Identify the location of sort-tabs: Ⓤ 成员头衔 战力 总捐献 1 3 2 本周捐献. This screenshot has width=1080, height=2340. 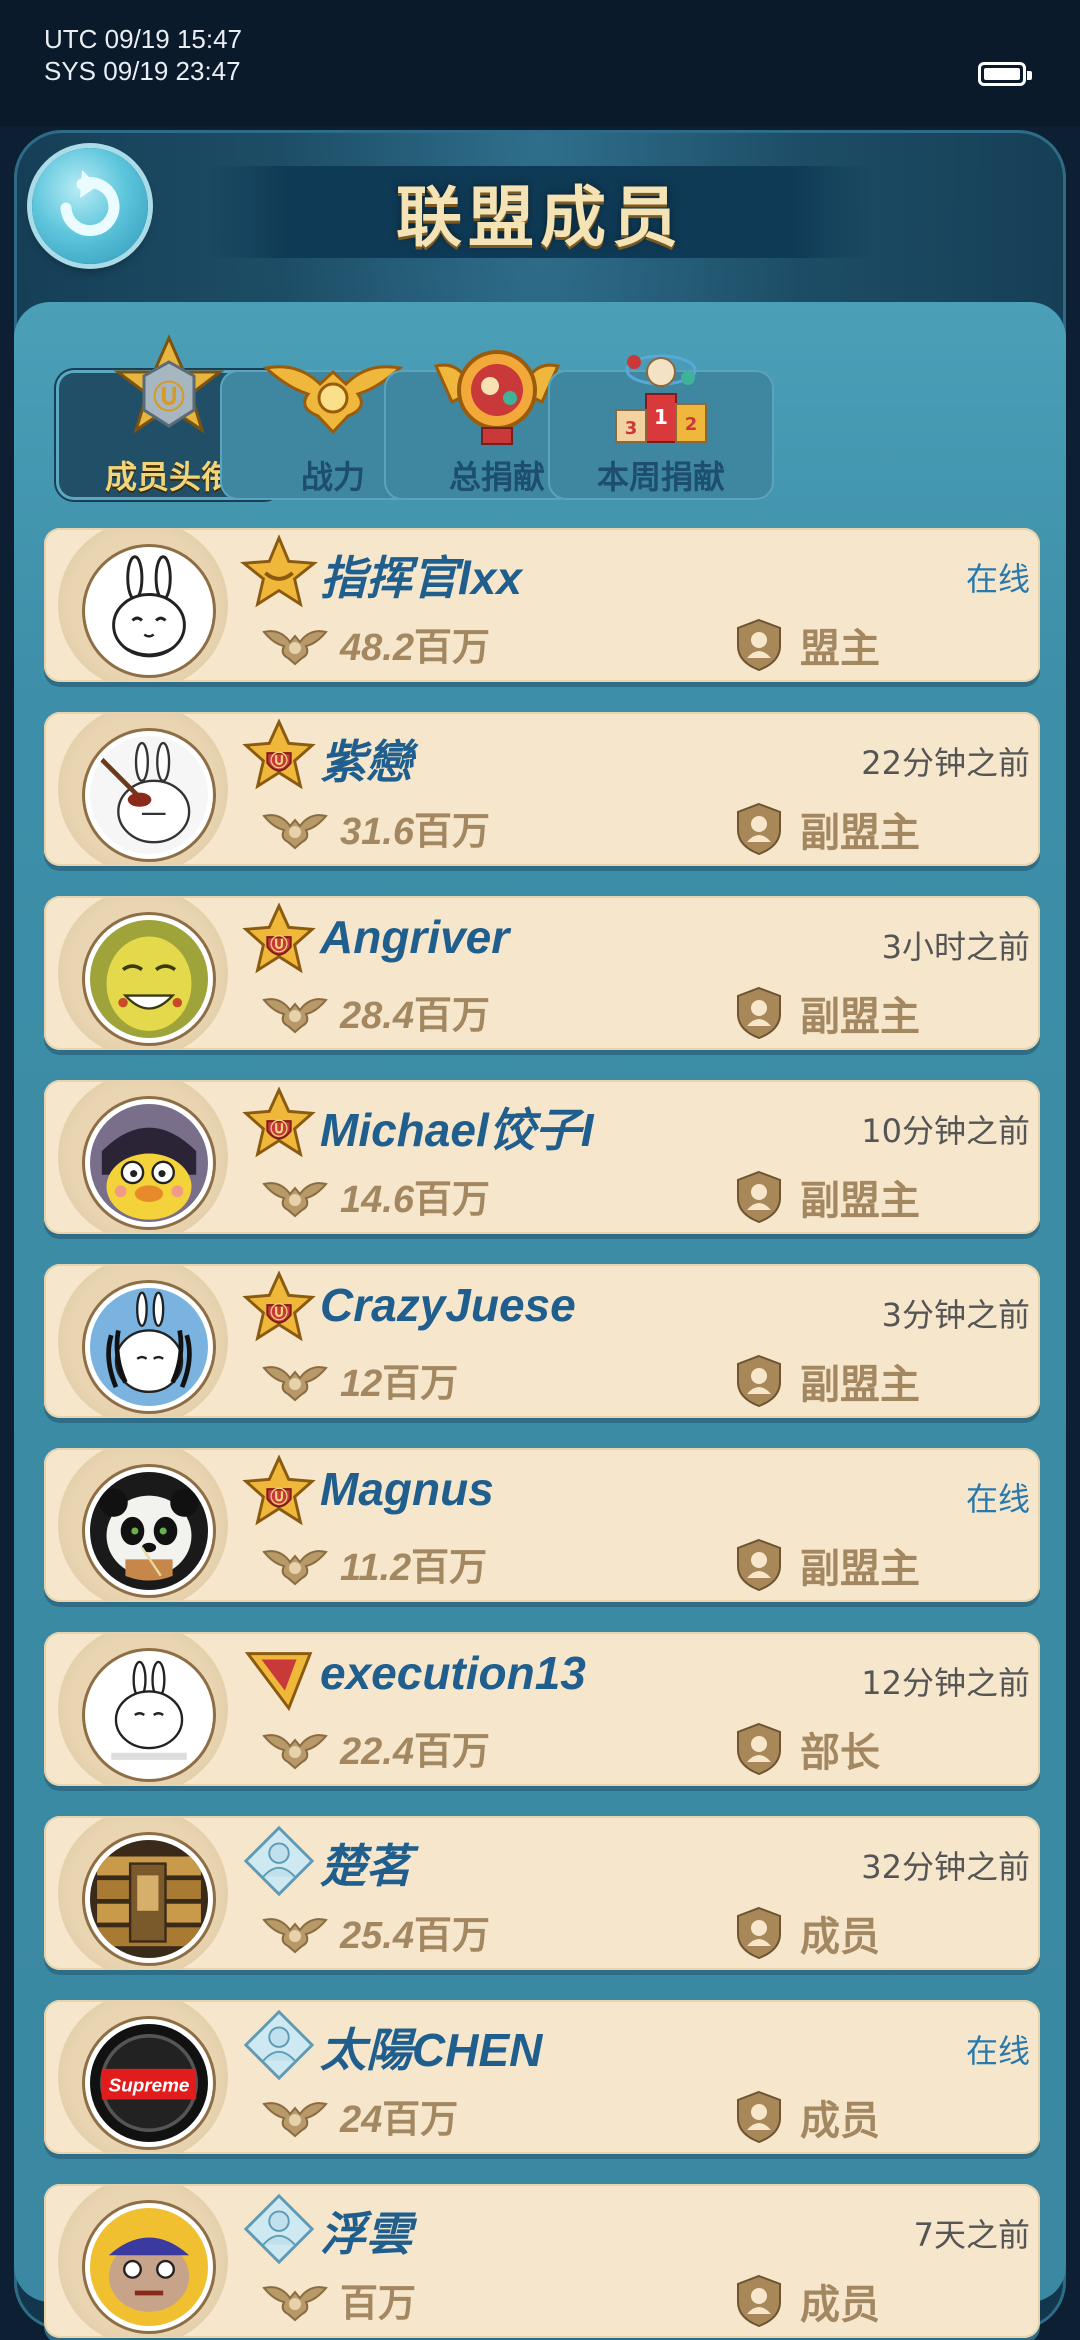
(540, 412).